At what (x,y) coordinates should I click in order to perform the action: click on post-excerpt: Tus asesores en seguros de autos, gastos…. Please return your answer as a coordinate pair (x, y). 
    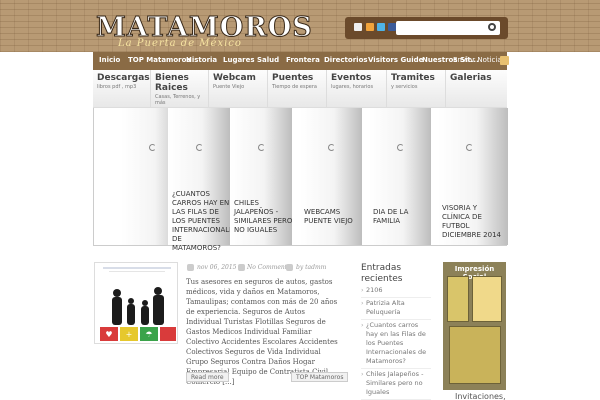
    Looking at the image, I should click on (262, 332).